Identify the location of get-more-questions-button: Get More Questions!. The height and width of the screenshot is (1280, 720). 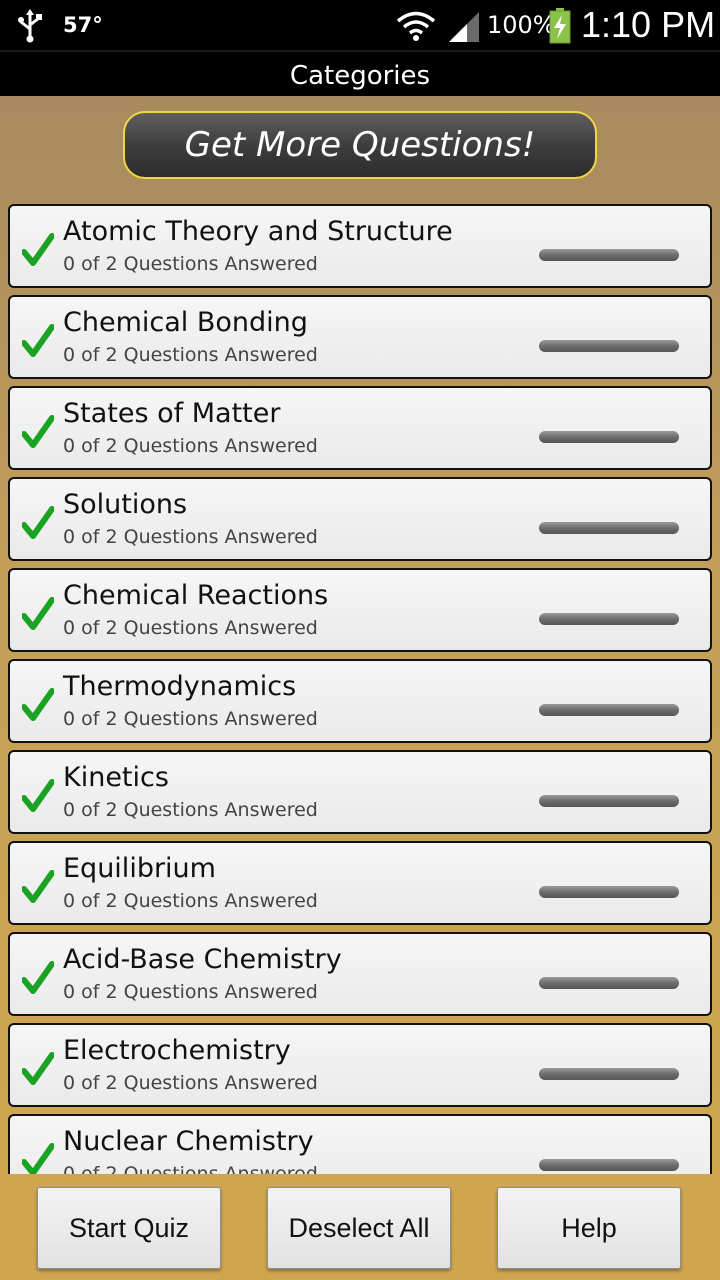
(360, 145).